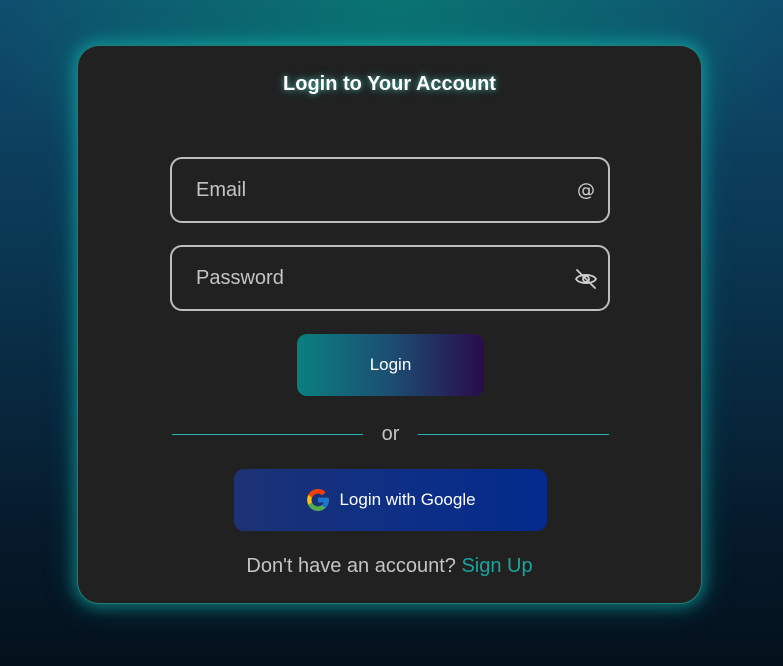 The image size is (783, 666). I want to click on or-divider: or, so click(390, 434).